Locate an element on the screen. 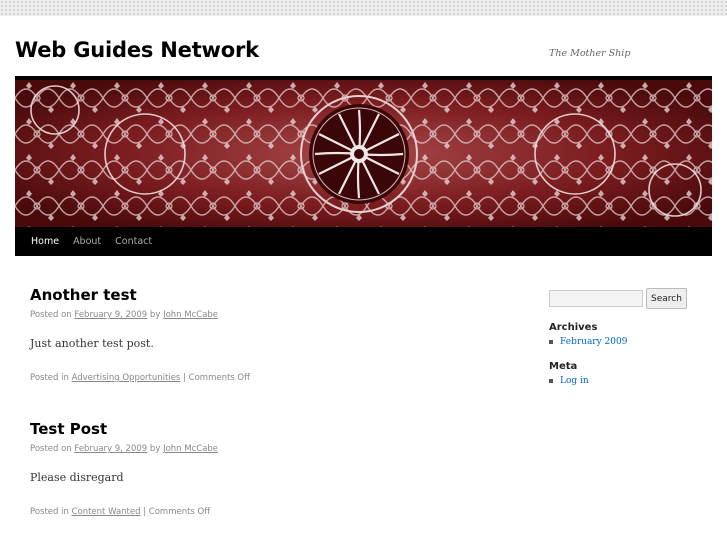  post-category-link: Advertising Opportunities is located at coordinates (126, 378).